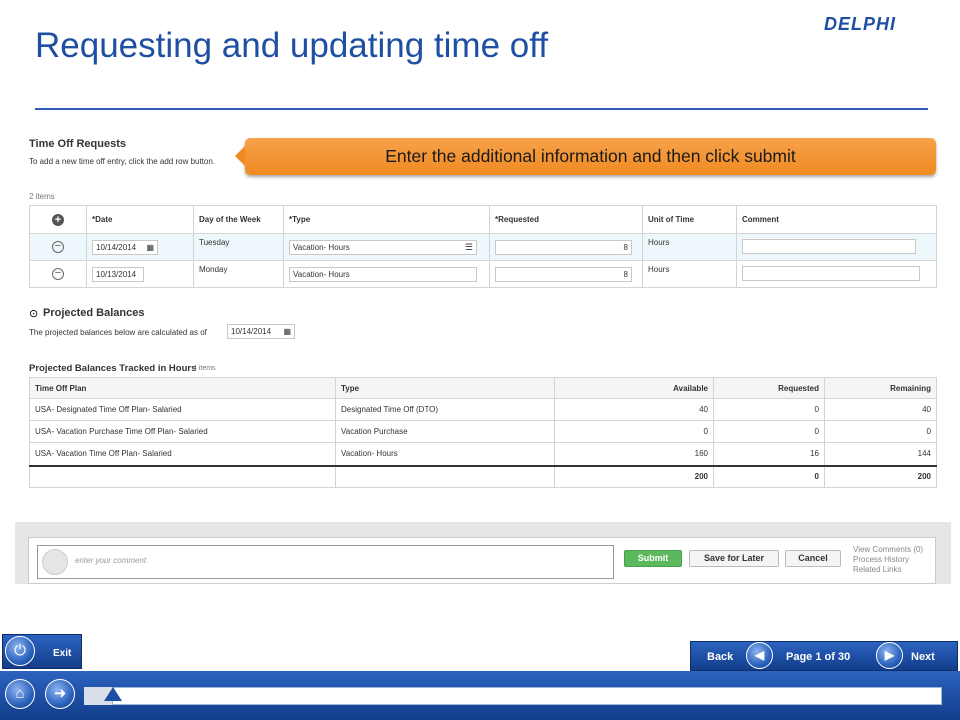 This screenshot has width=960, height=720. What do you see at coordinates (818, 657) in the screenshot?
I see `page-indicator: Page 1 of 30` at bounding box center [818, 657].